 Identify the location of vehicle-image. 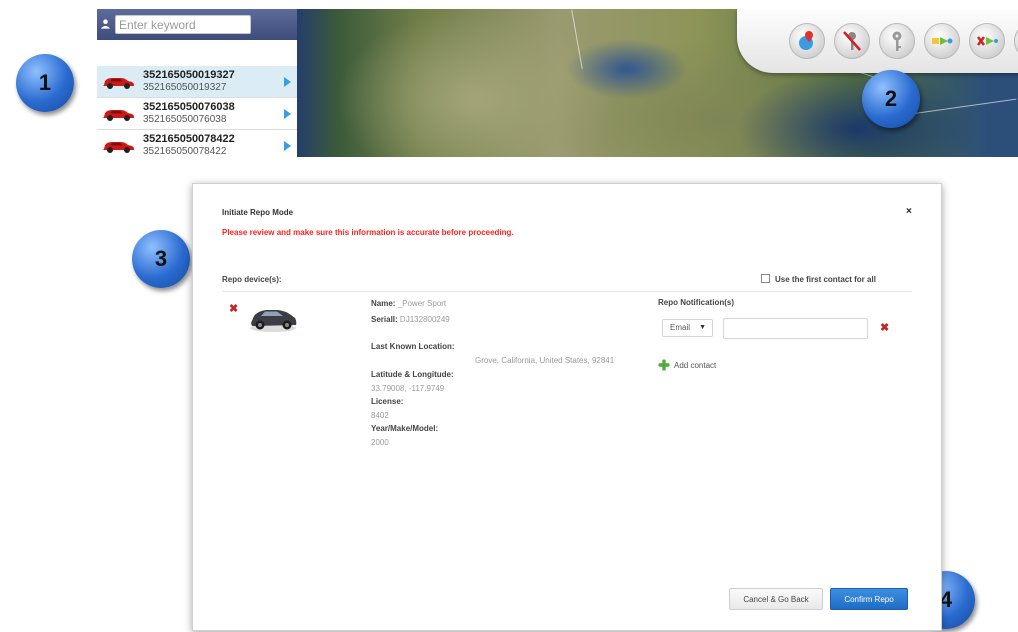
(273, 321).